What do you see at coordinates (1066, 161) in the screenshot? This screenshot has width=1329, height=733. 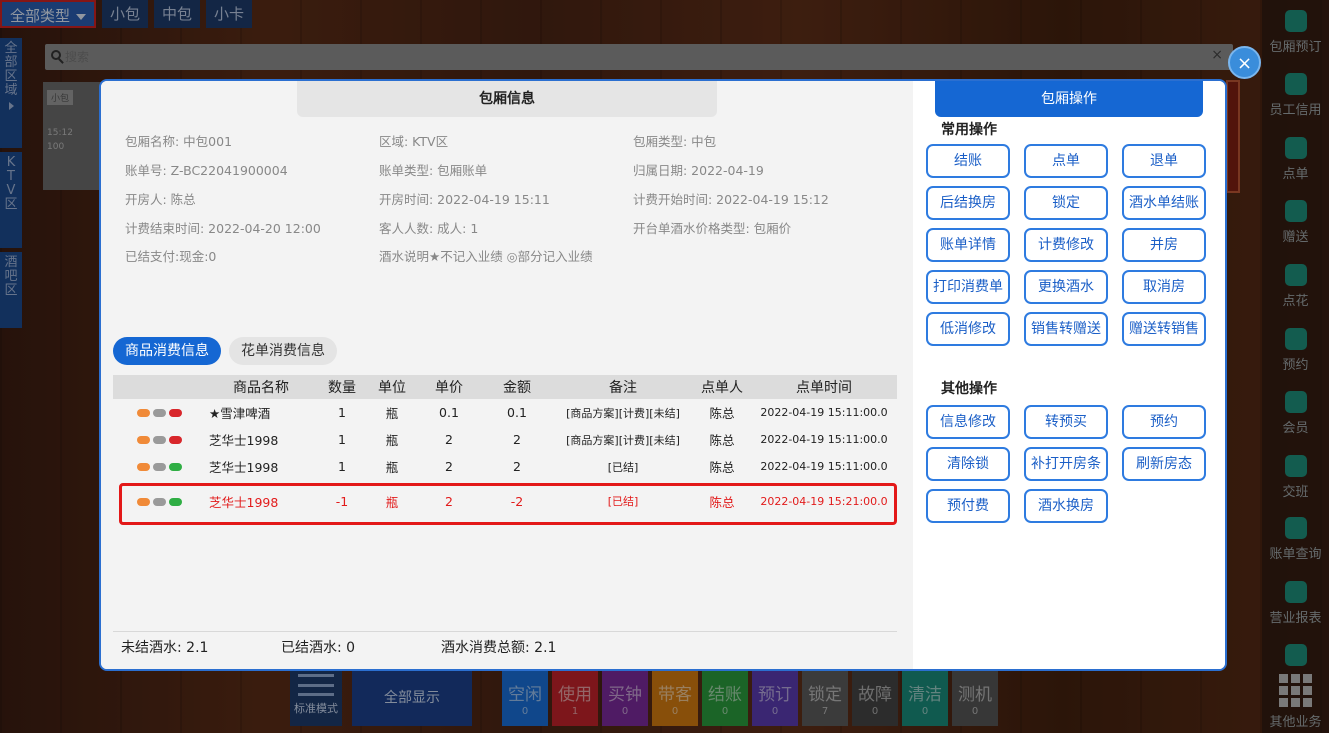 I see `order-button: 点单` at bounding box center [1066, 161].